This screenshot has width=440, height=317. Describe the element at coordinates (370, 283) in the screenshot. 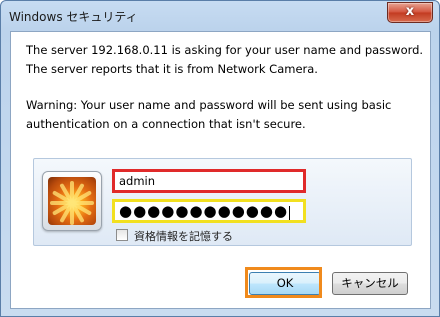

I see `cancel-button: キャンセル` at that location.